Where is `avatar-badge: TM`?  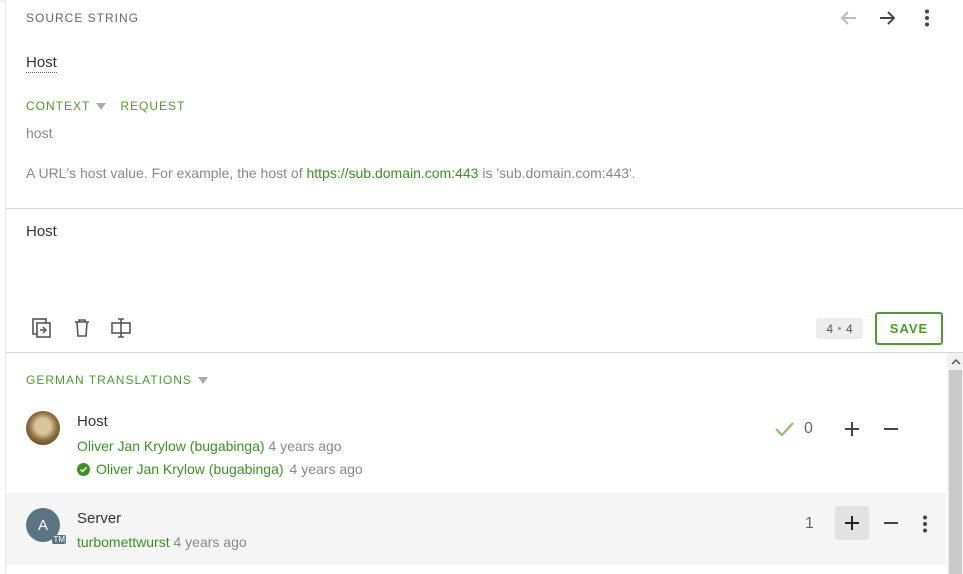 avatar-badge: TM is located at coordinates (59, 539).